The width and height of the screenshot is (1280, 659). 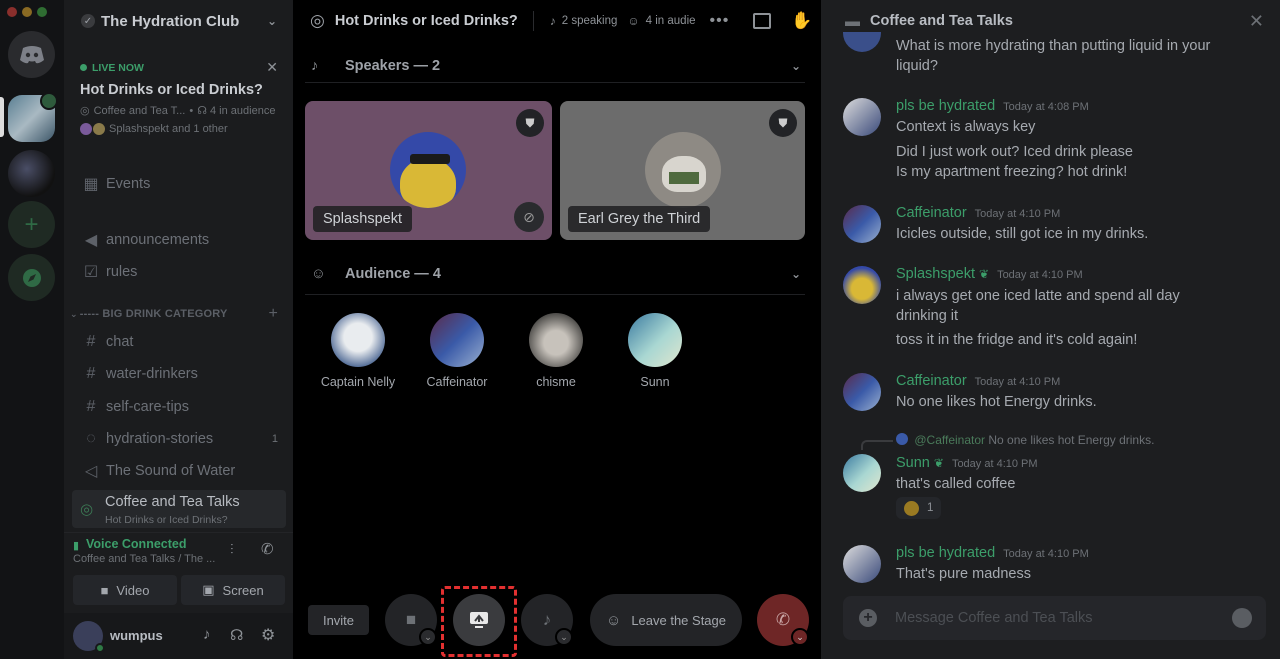 I want to click on speakers-section-header: ♪ Speakers — 2 ⌄, so click(x=555, y=66).